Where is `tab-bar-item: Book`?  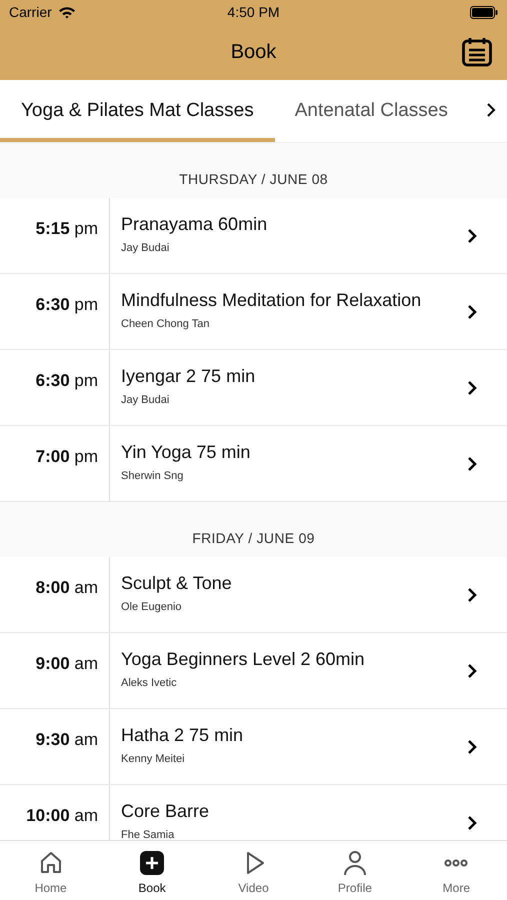
tab-bar-item: Book is located at coordinates (152, 870).